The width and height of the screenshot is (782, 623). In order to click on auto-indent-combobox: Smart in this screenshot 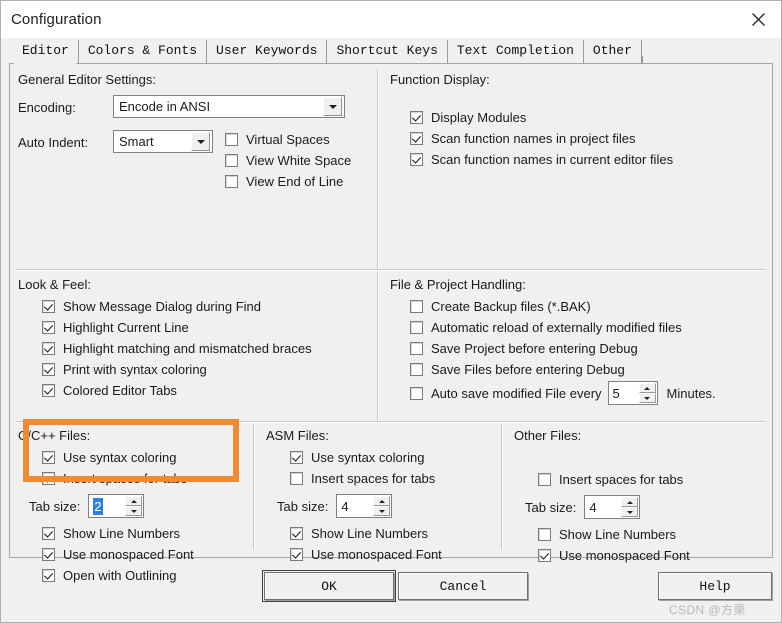, I will do `click(163, 141)`.